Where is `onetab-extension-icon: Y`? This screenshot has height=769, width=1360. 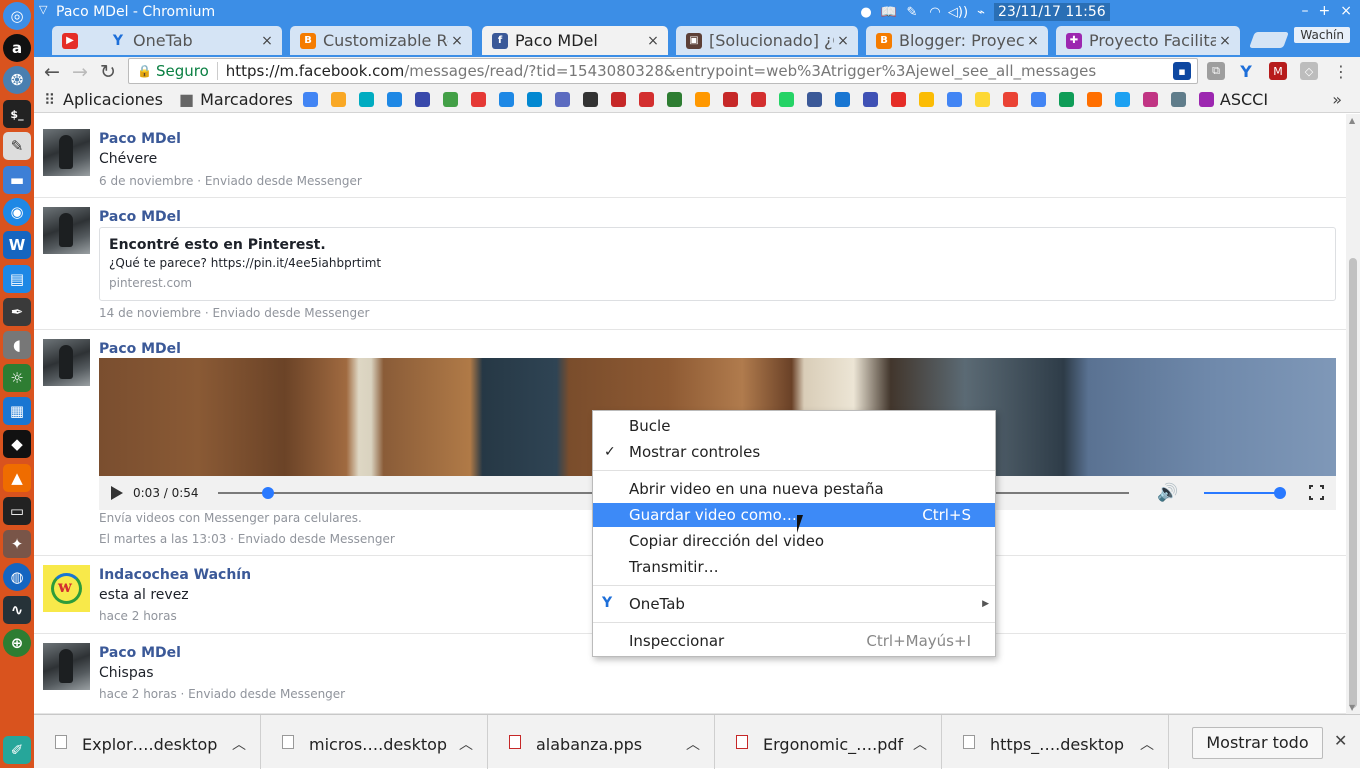 onetab-extension-icon: Y is located at coordinates (1246, 71).